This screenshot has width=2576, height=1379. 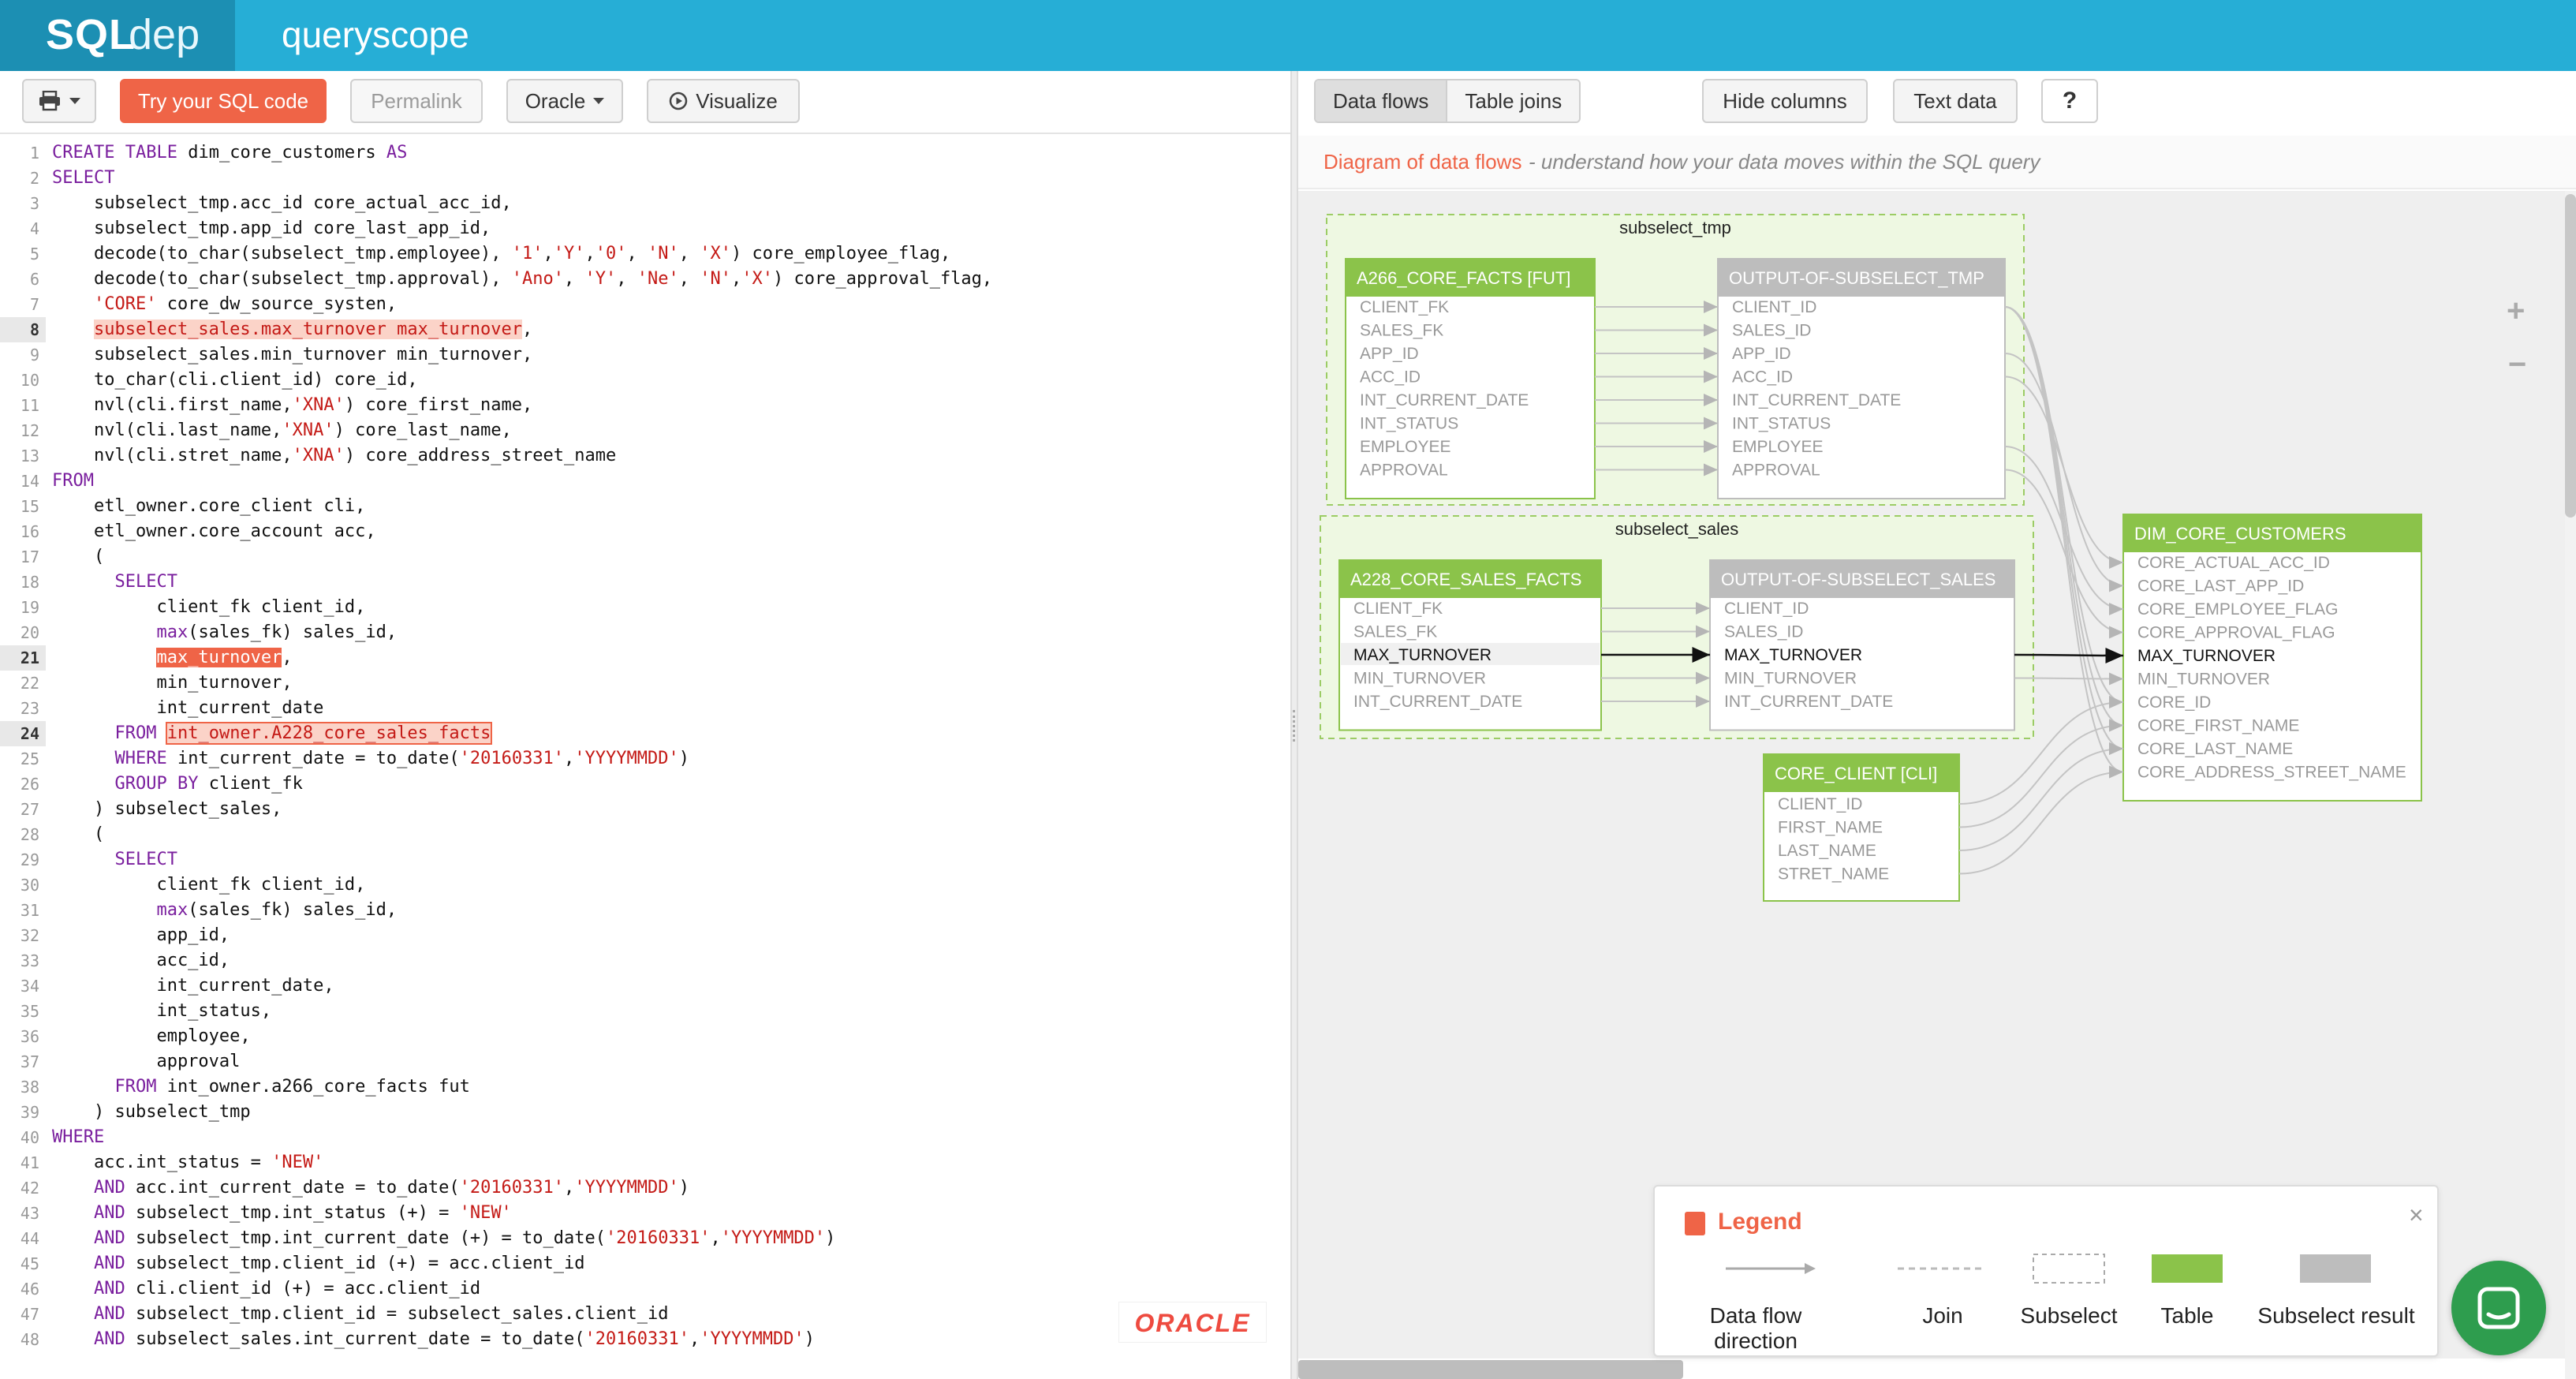 I want to click on code-line: CREATE TABLE dim_core_customers AS, so click(x=522, y=153).